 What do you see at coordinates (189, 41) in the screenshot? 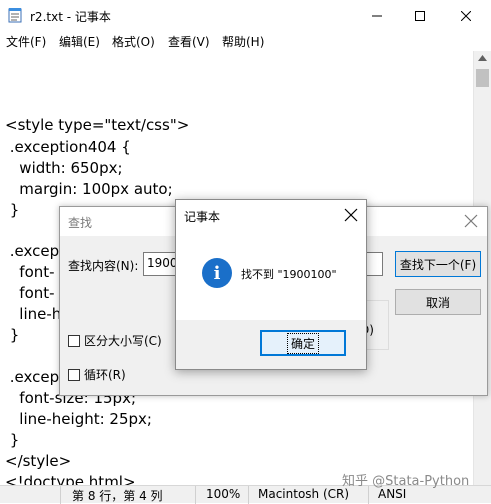
I see `menu-view: 查看(V)` at bounding box center [189, 41].